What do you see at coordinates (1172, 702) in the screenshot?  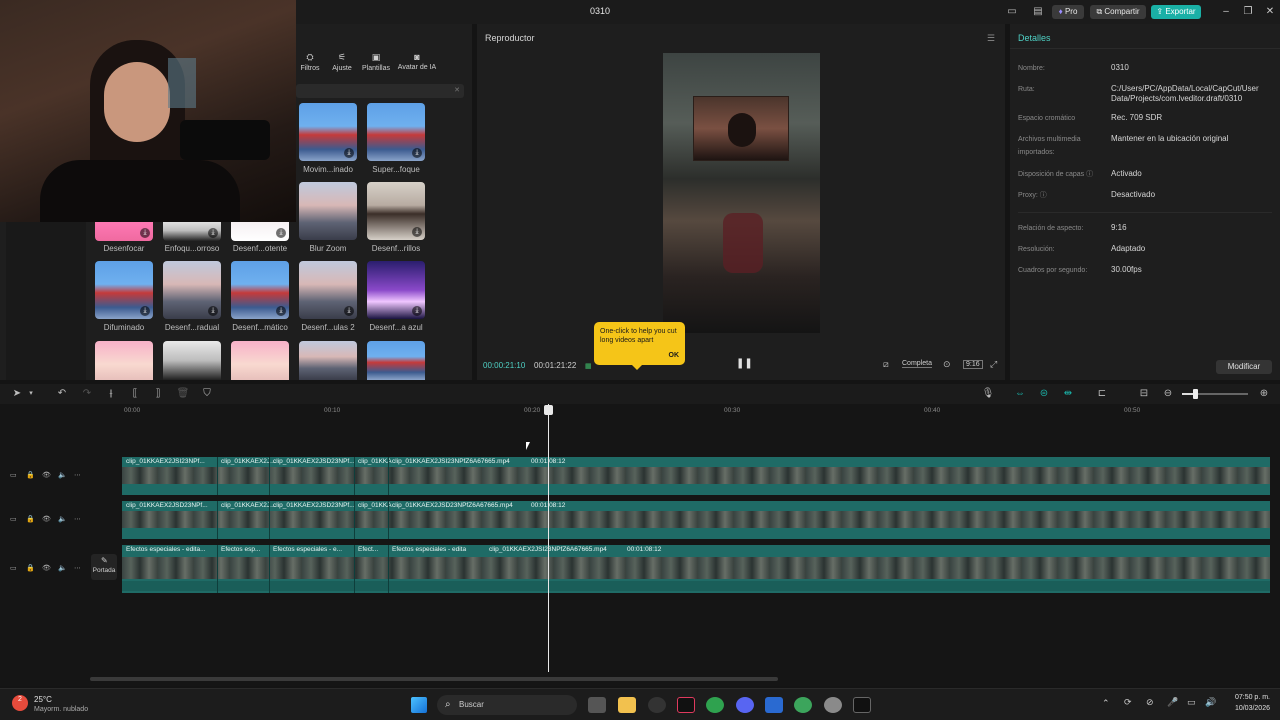 I see `mic-icon: 🎤` at bounding box center [1172, 702].